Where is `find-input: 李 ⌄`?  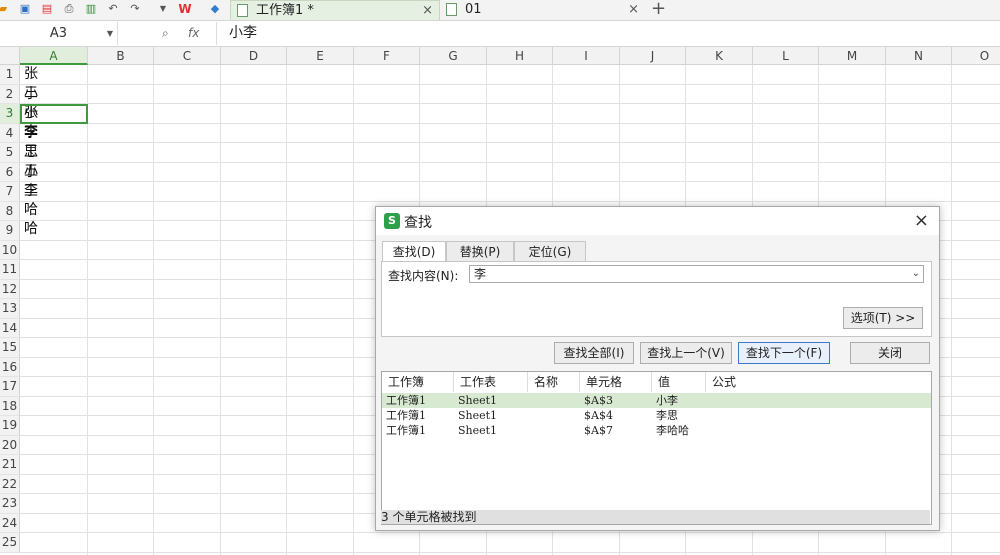 find-input: 李 ⌄ is located at coordinates (696, 274).